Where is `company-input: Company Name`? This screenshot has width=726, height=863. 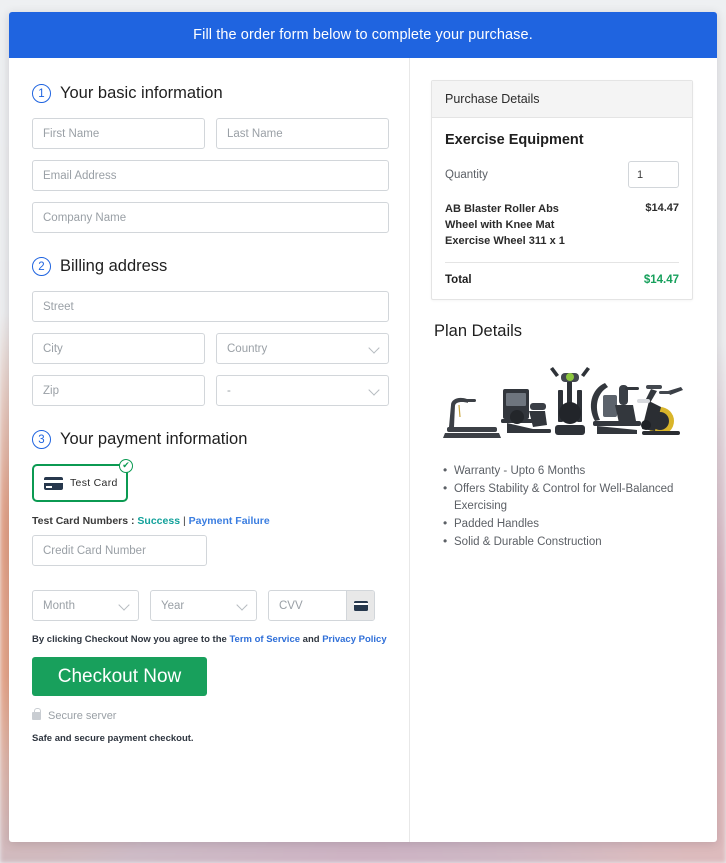
company-input: Company Name is located at coordinates (210, 217).